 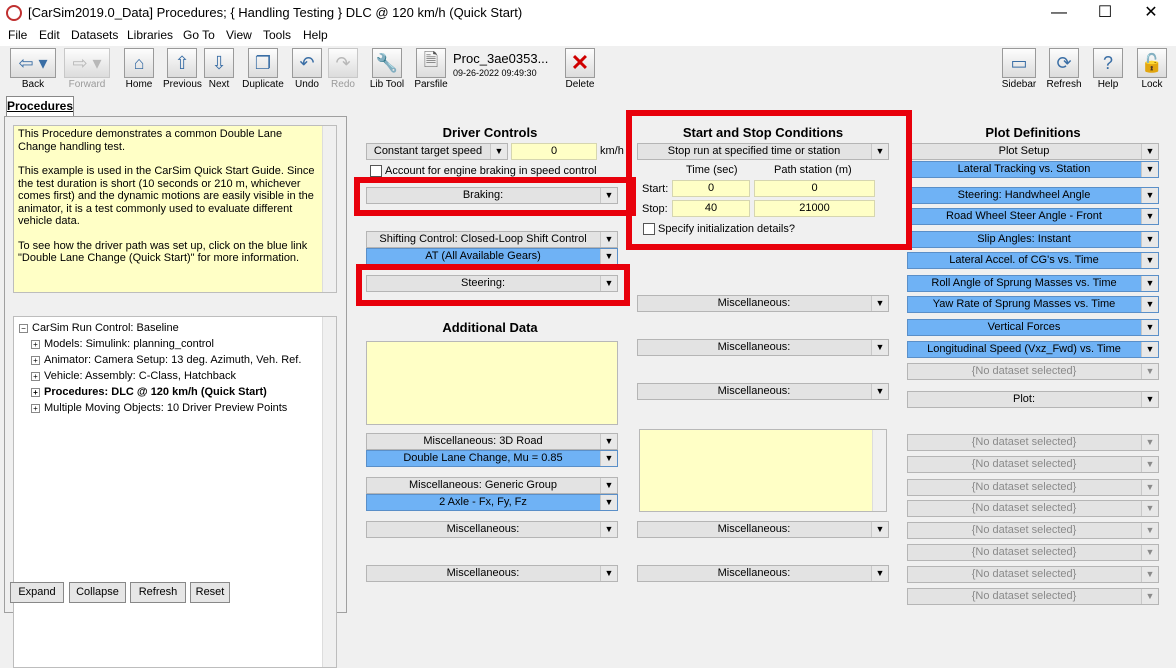 I want to click on gears-link: AT (All Available Gears) ▼, so click(x=492, y=256).